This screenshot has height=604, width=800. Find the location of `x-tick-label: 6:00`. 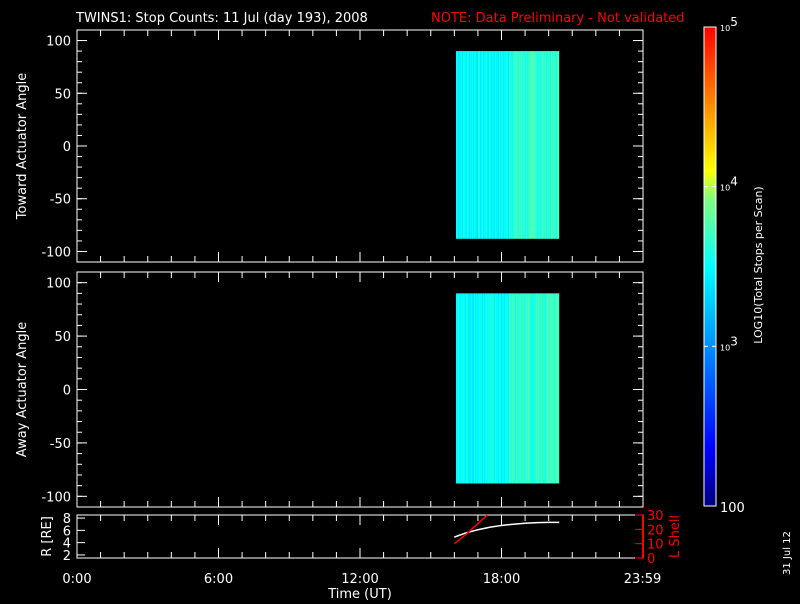

x-tick-label: 6:00 is located at coordinates (218, 579).